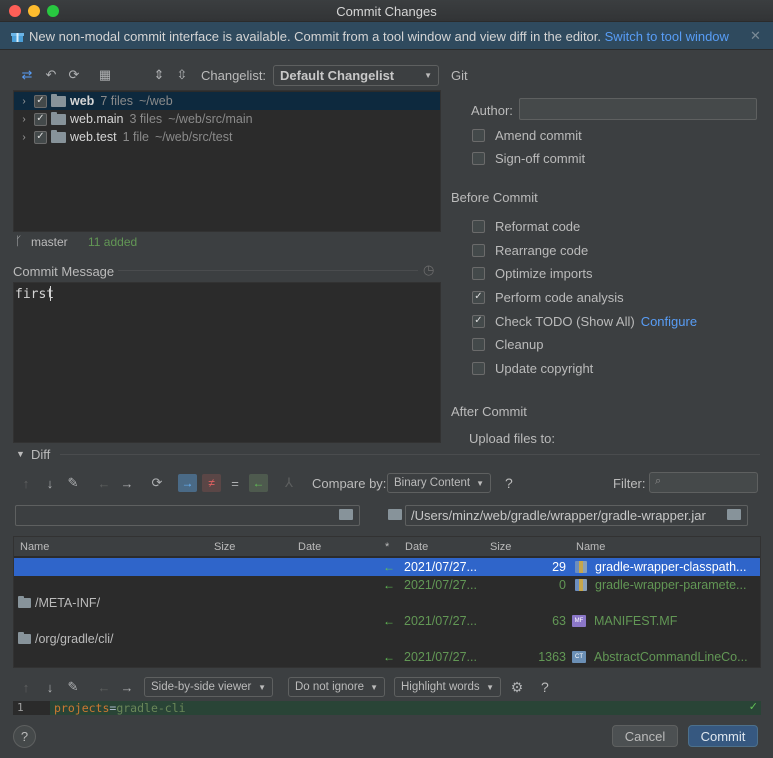 Image resolution: width=773 pixels, height=758 pixels. I want to click on show-different-icon: ≠, so click(211, 483).